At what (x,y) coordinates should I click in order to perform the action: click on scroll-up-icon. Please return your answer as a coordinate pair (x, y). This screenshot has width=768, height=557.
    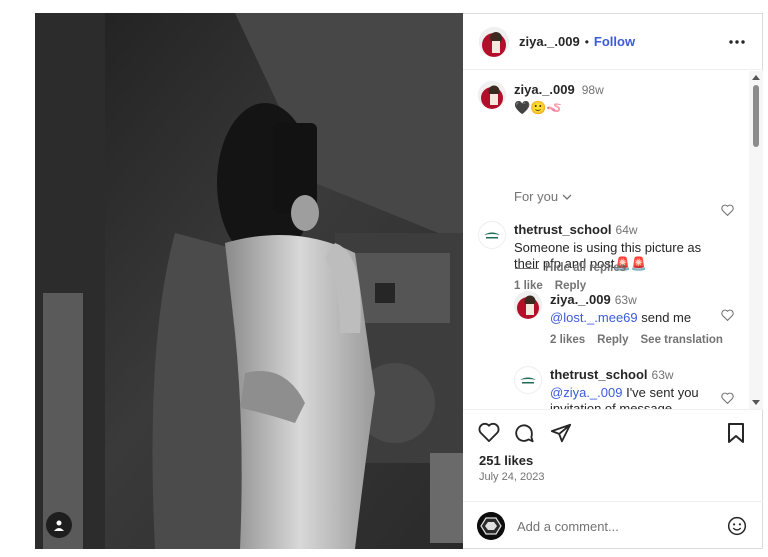
    Looking at the image, I should click on (756, 77).